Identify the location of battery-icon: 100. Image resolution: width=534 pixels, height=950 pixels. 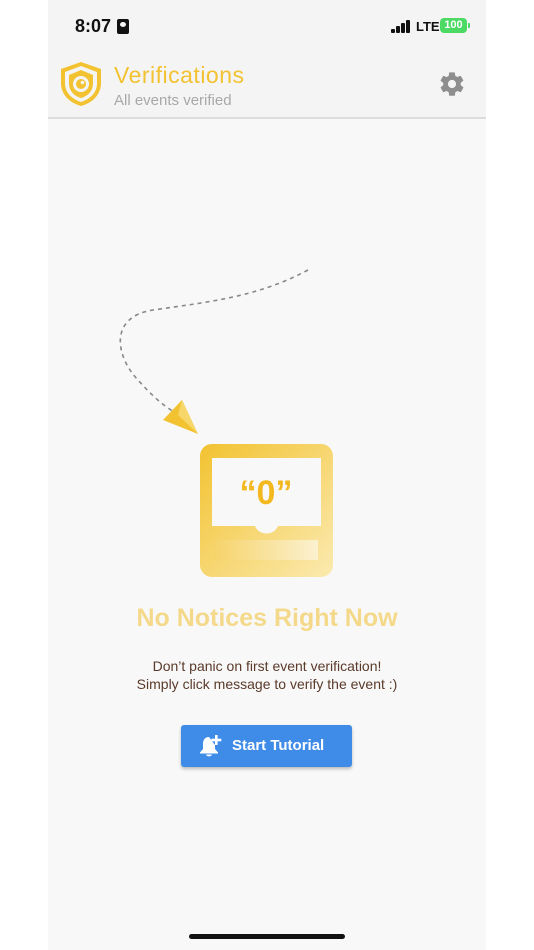
(453, 25).